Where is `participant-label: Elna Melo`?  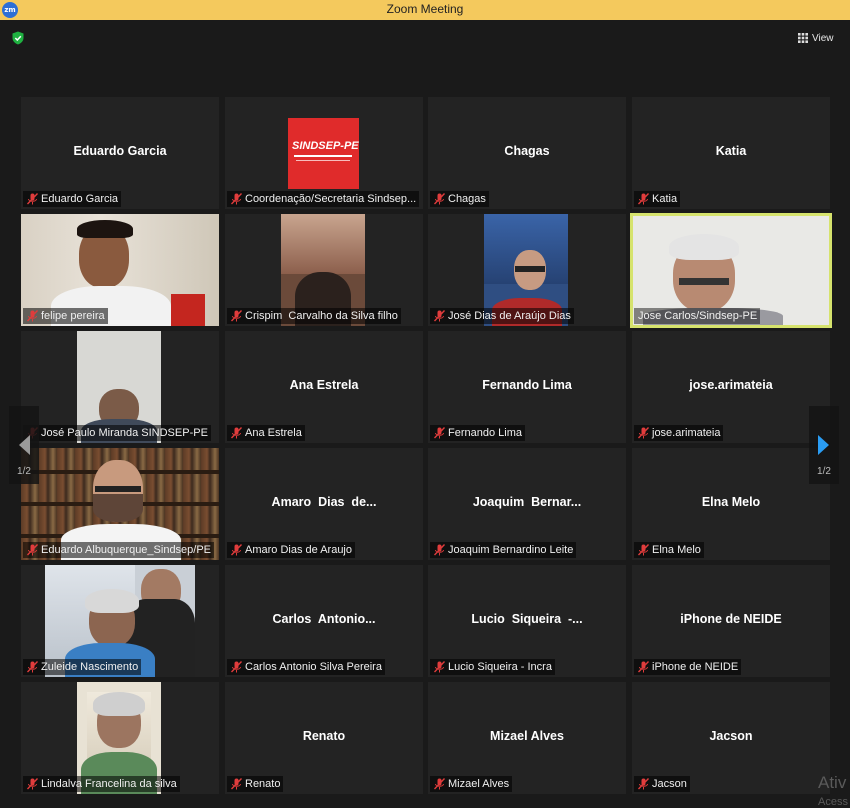 participant-label: Elna Melo is located at coordinates (669, 550).